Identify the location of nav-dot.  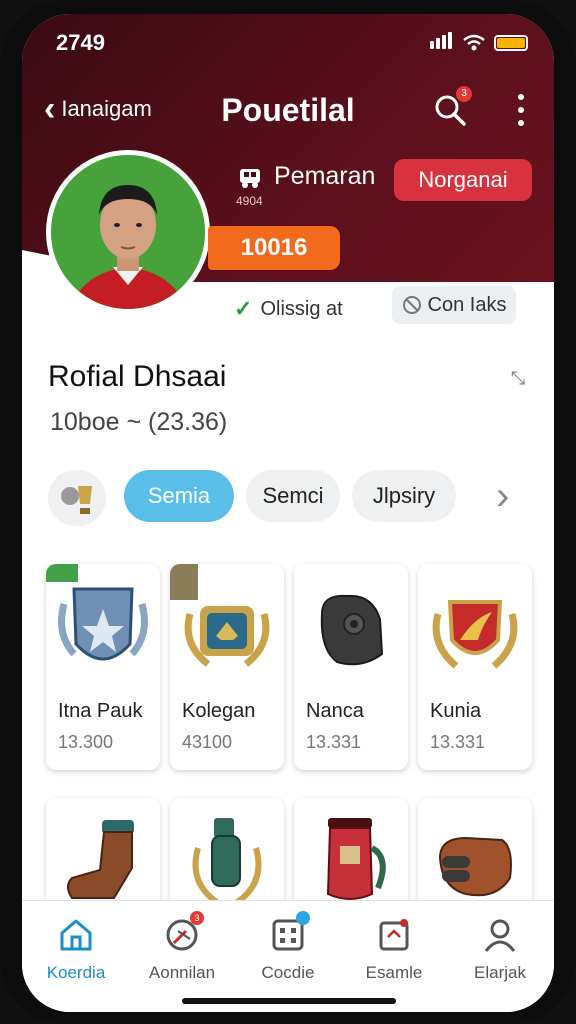
(303, 918).